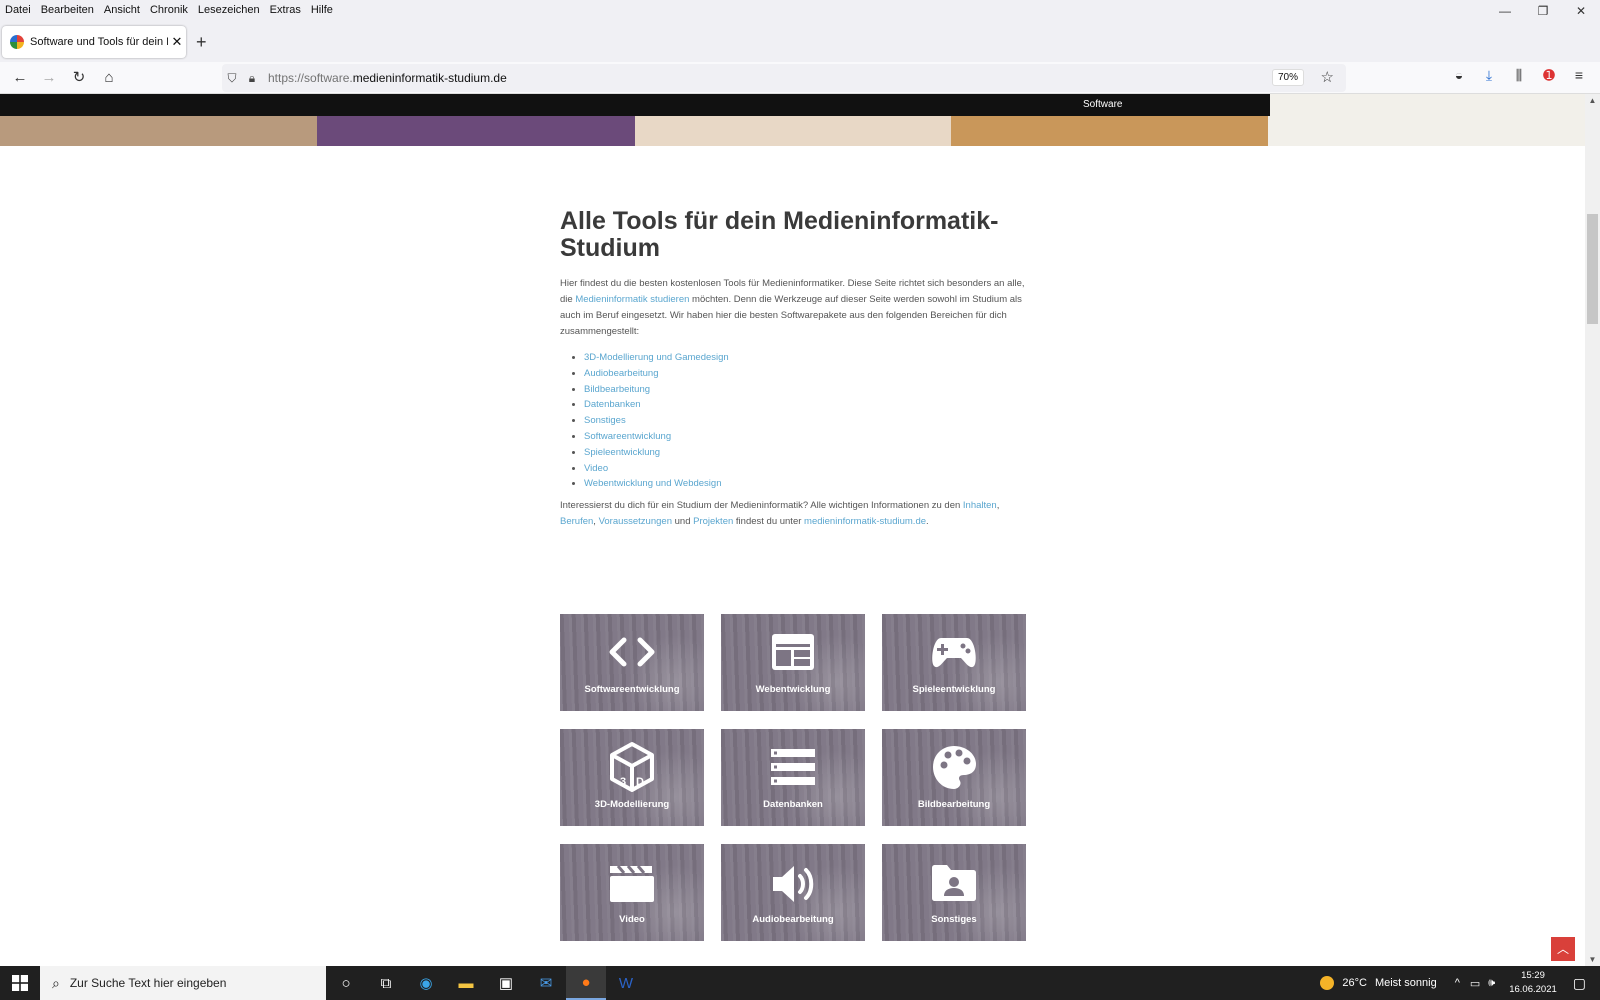 This screenshot has height=1000, width=1600. I want to click on category-link: Softwareentwicklung, so click(627, 436).